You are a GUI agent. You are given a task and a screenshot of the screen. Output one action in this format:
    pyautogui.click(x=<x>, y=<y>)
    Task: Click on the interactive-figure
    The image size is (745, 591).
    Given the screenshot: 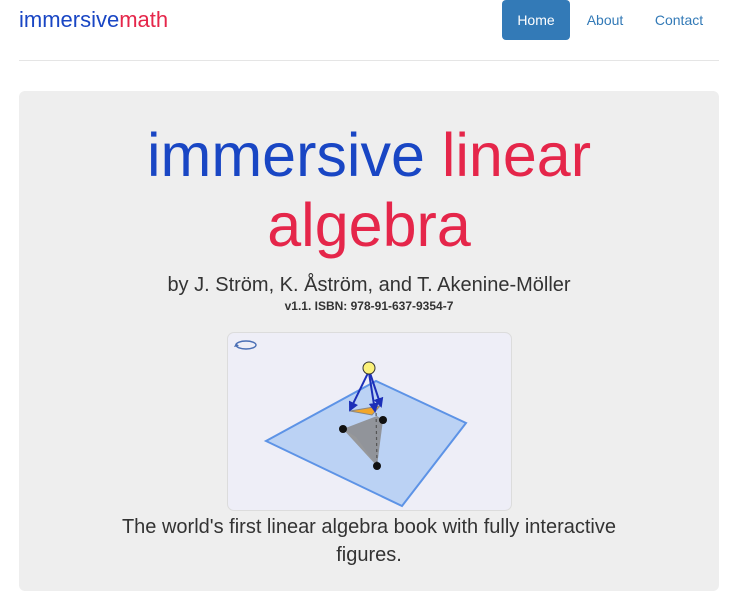 What is the action you would take?
    pyautogui.click(x=369, y=421)
    